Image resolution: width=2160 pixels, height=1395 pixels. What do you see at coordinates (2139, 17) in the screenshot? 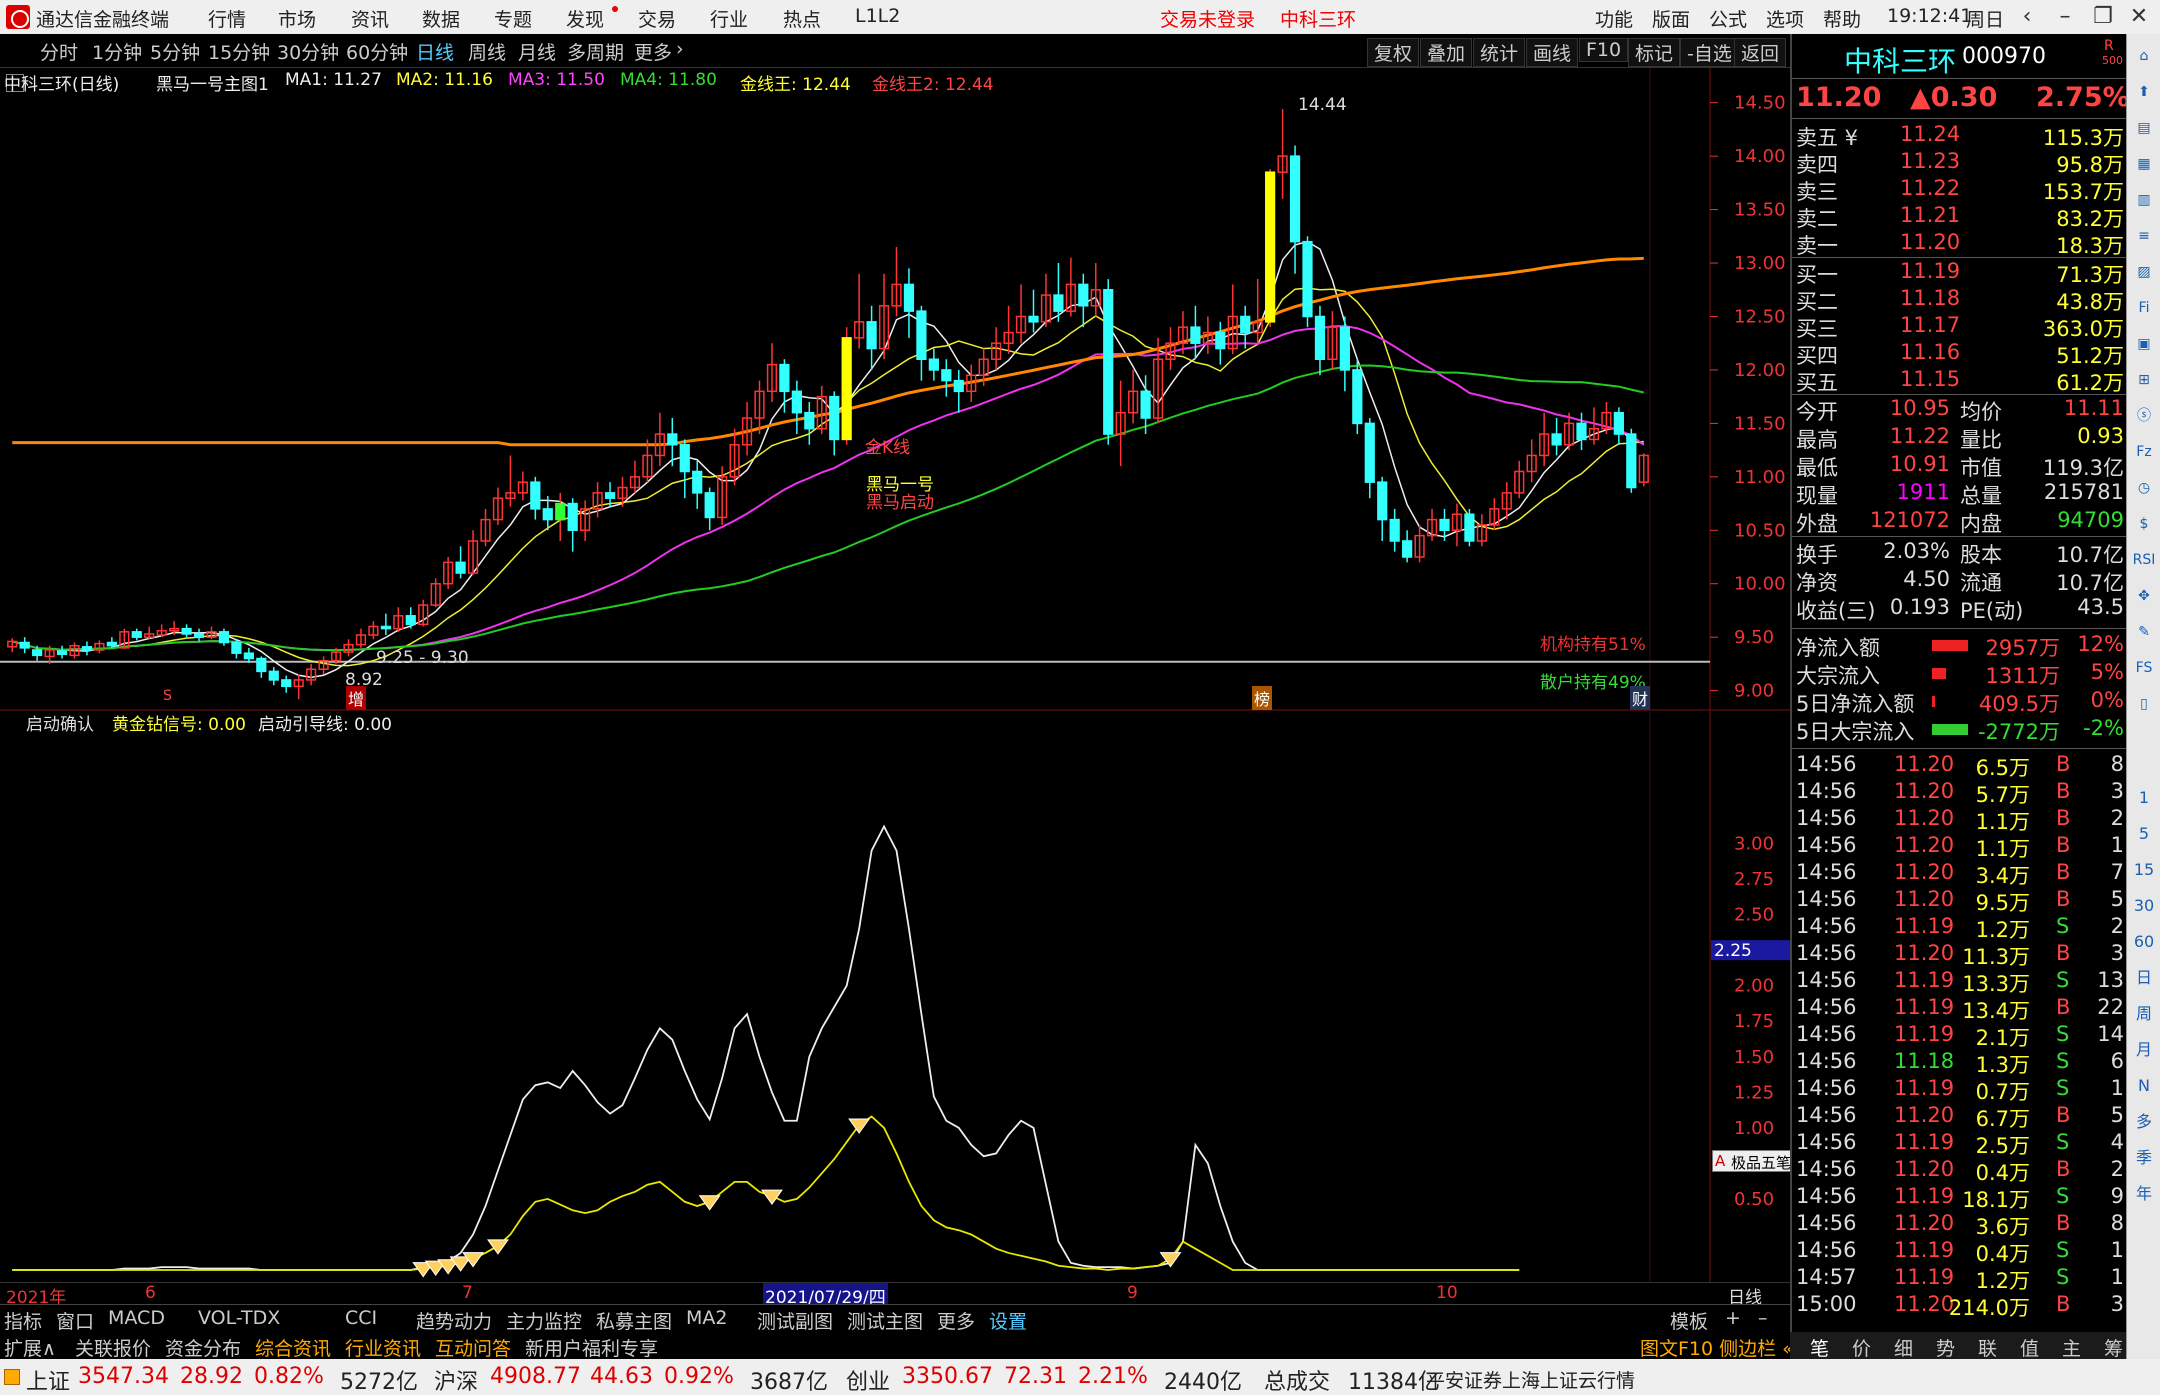
I see `close-icon: ✕` at bounding box center [2139, 17].